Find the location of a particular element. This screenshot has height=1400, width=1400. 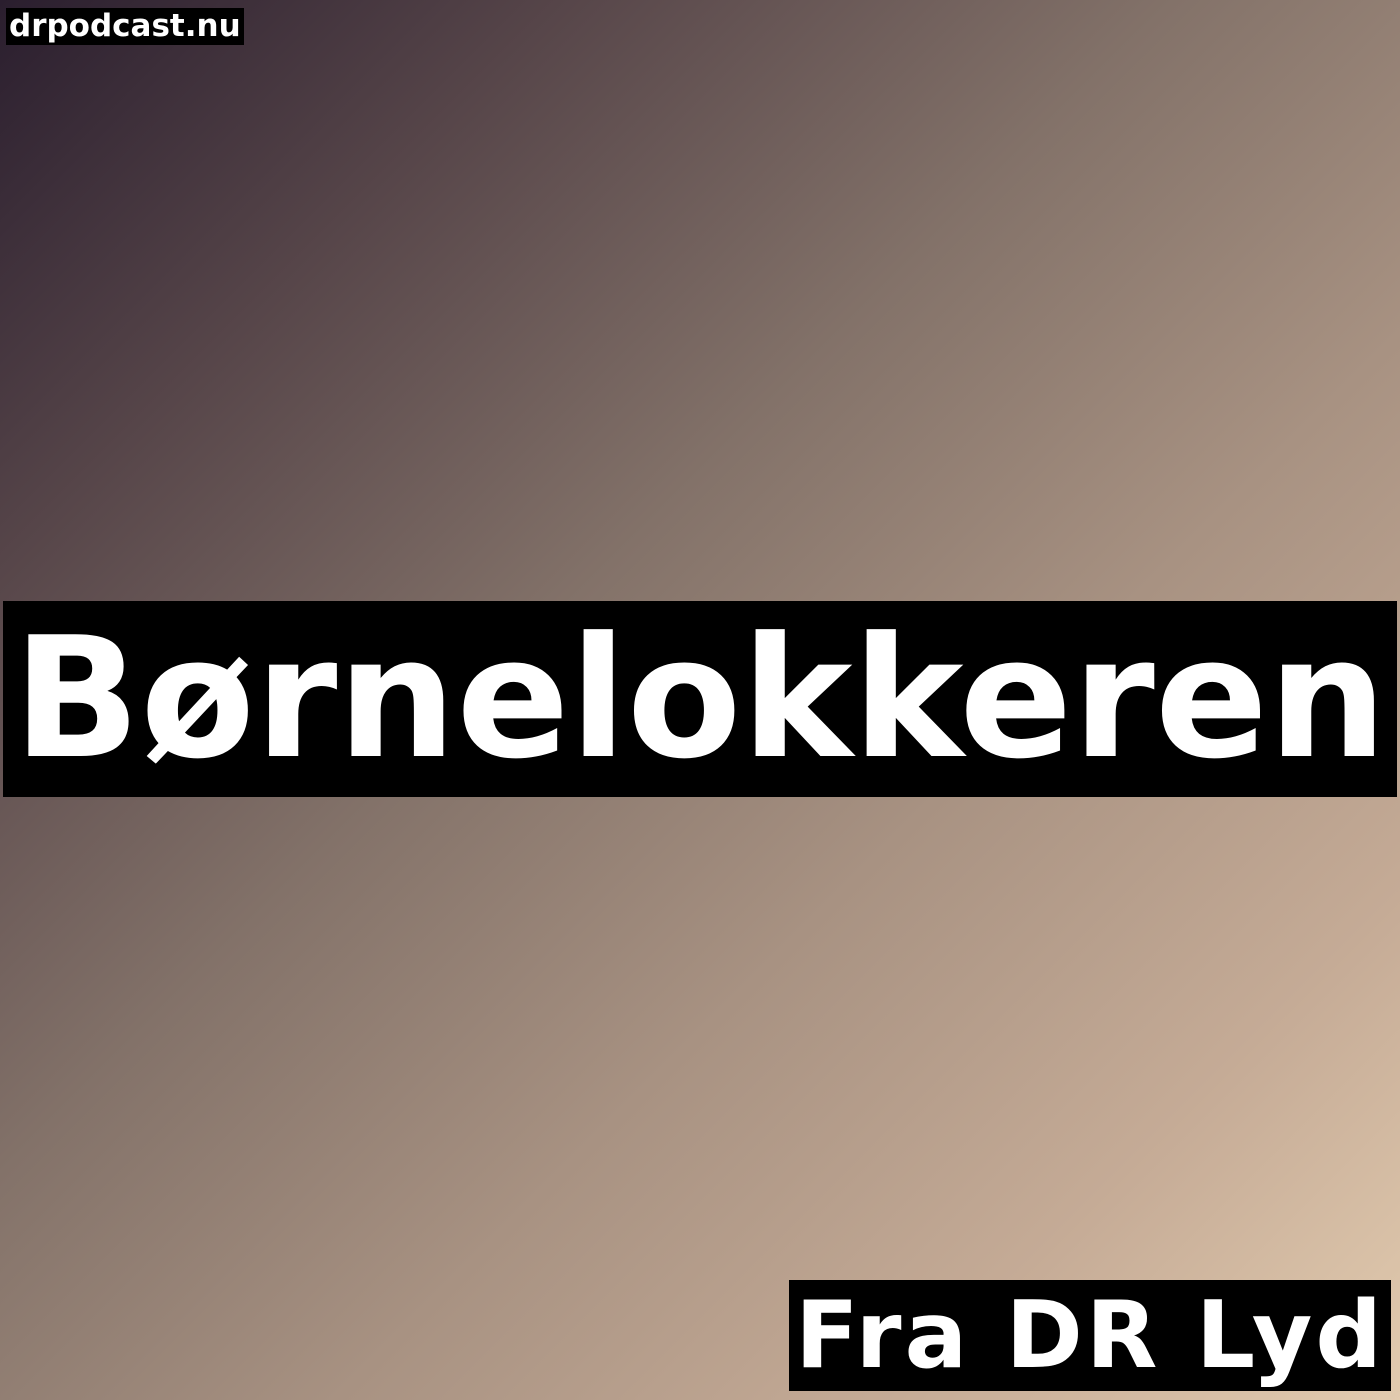

site-label: drpodcast.nu is located at coordinates (125, 26).